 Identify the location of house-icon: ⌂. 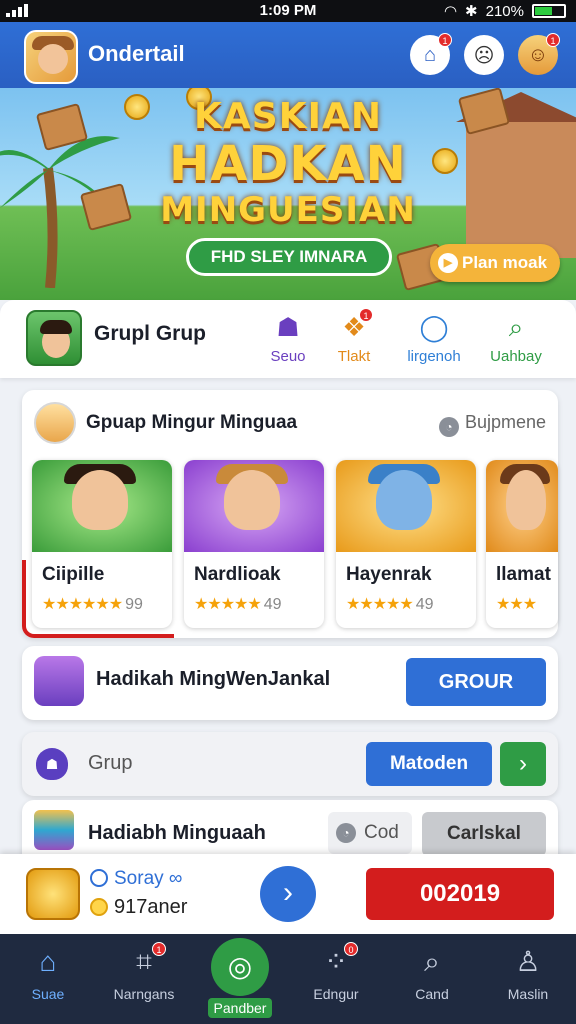
(430, 54).